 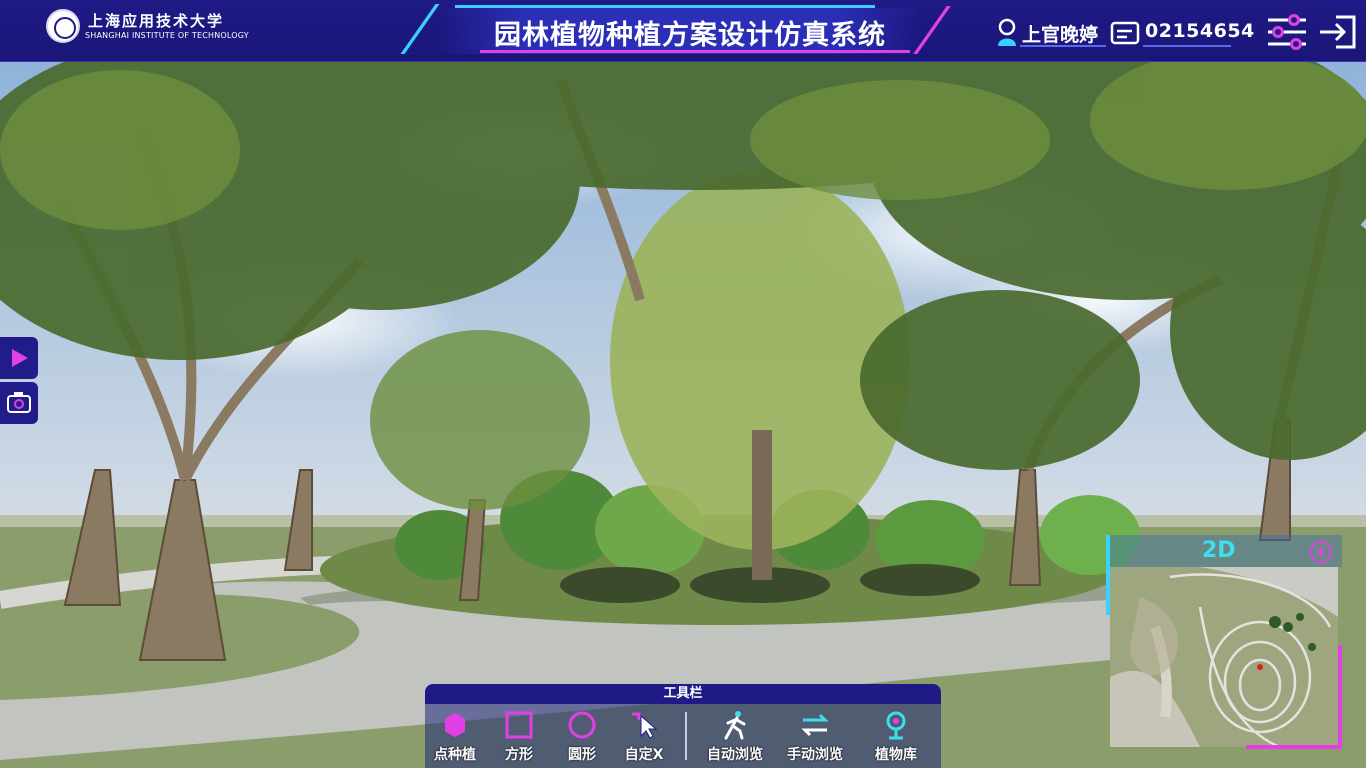 I want to click on tool-label: 手动浏览, so click(x=815, y=755).